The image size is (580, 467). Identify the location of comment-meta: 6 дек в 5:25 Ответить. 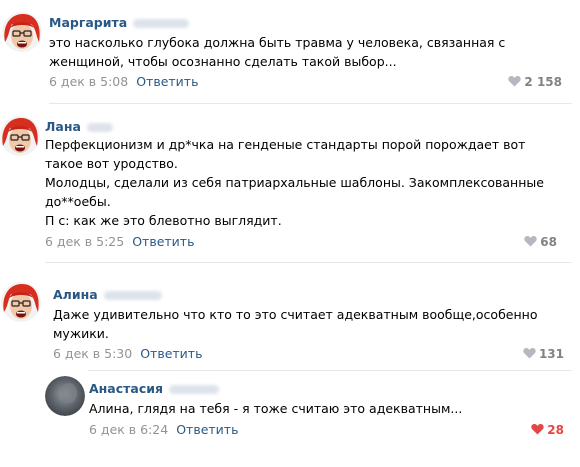
(119, 242).